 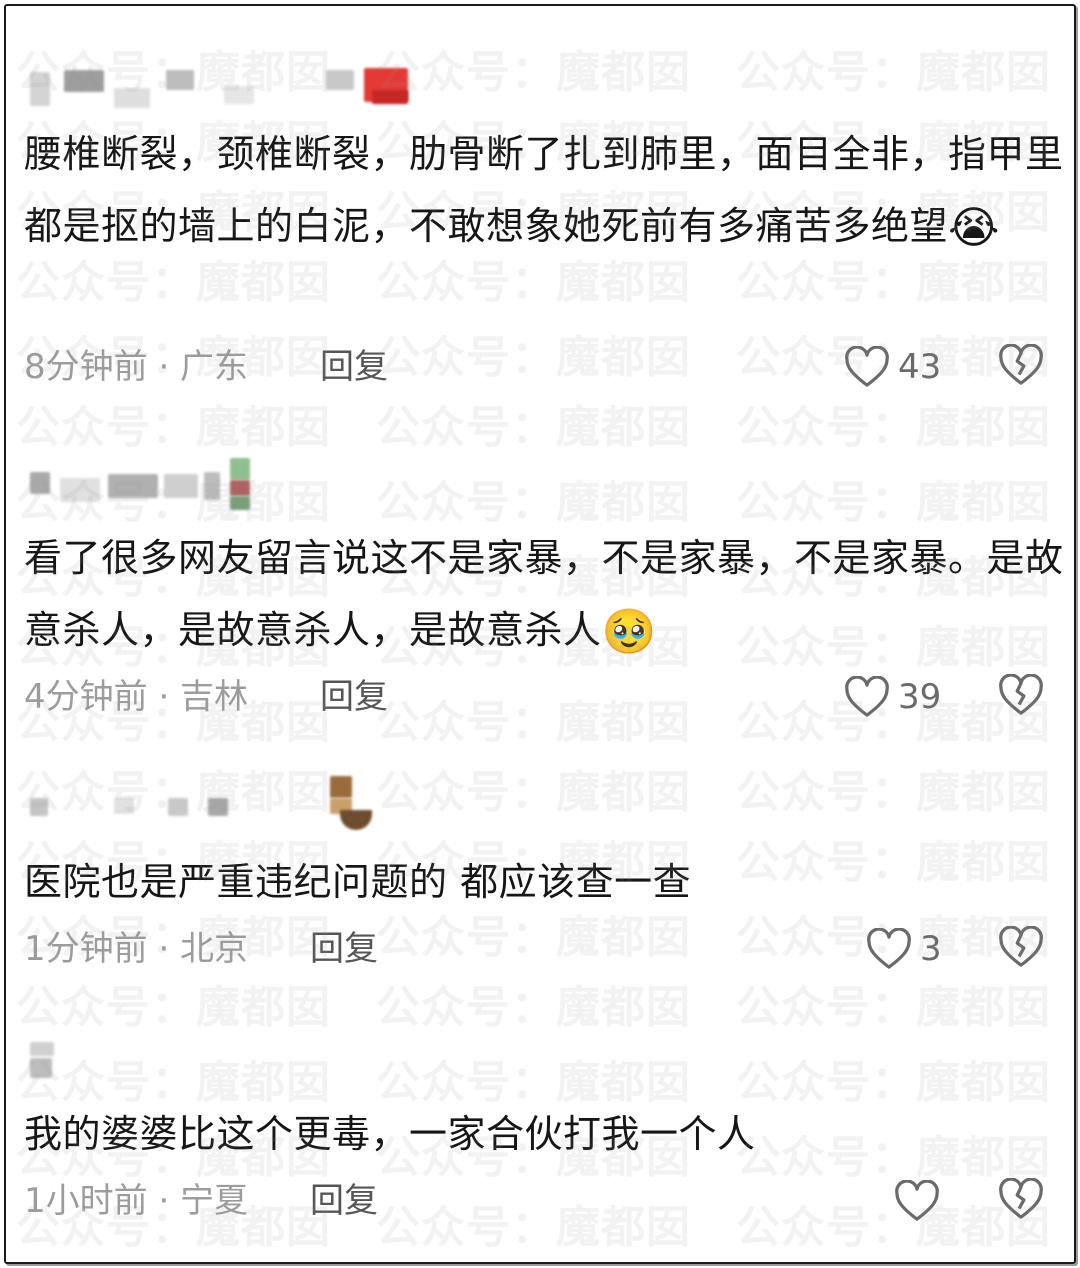 I want to click on comment-time-location: 1分钟前 · 北京, so click(x=136, y=949).